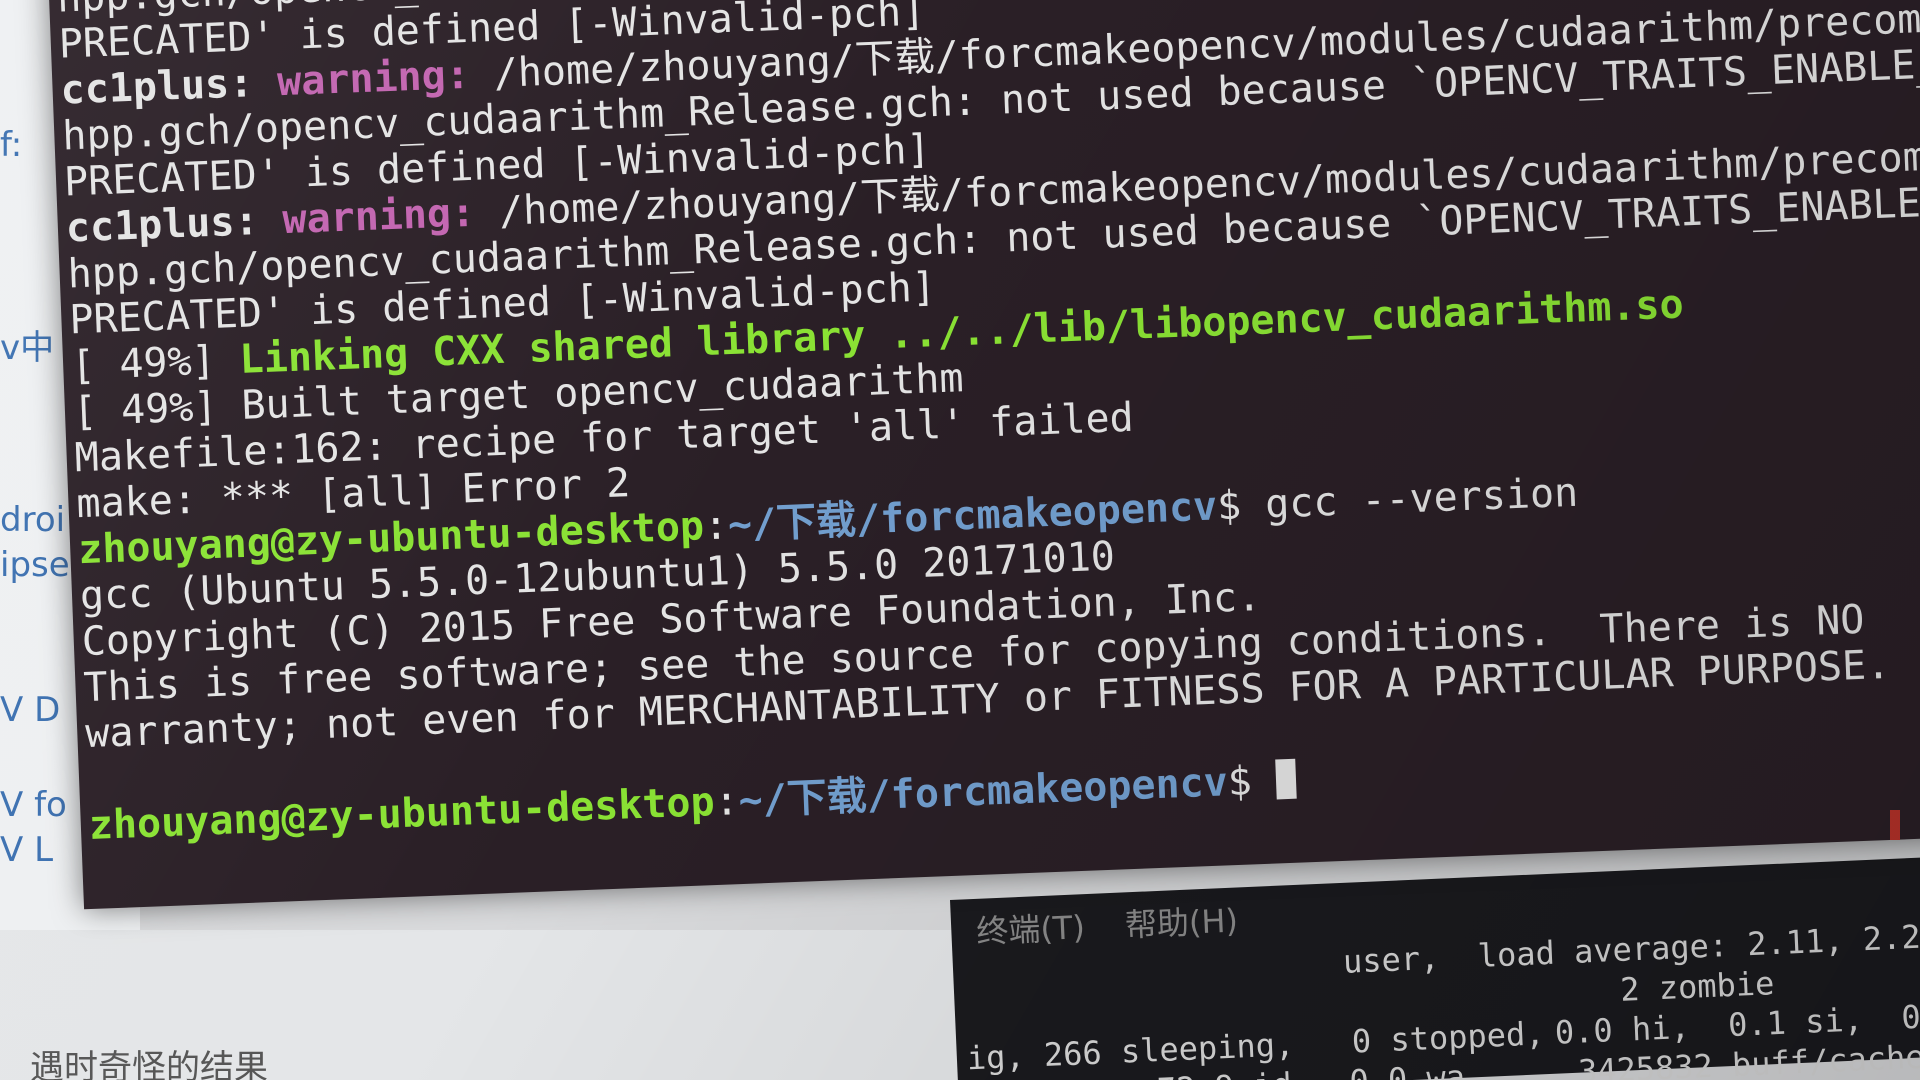 The image size is (1920, 1080). Describe the element at coordinates (155, 363) in the screenshot. I see `build-progress: [ 49%]` at that location.